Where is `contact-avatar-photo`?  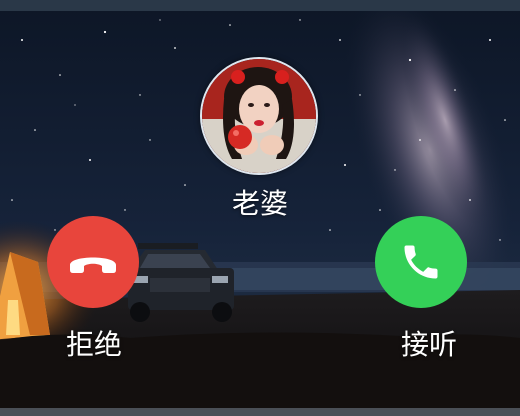
contact-avatar-photo is located at coordinates (259, 116).